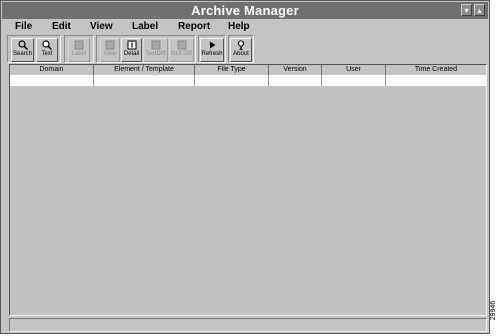 This screenshot has height=336, width=504. Describe the element at coordinates (22, 45) in the screenshot. I see `search-icon` at that location.